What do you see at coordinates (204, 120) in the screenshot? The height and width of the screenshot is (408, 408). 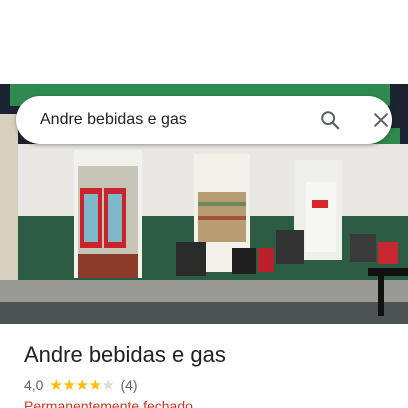 I see `search-bar: Andre bebidas e gas` at bounding box center [204, 120].